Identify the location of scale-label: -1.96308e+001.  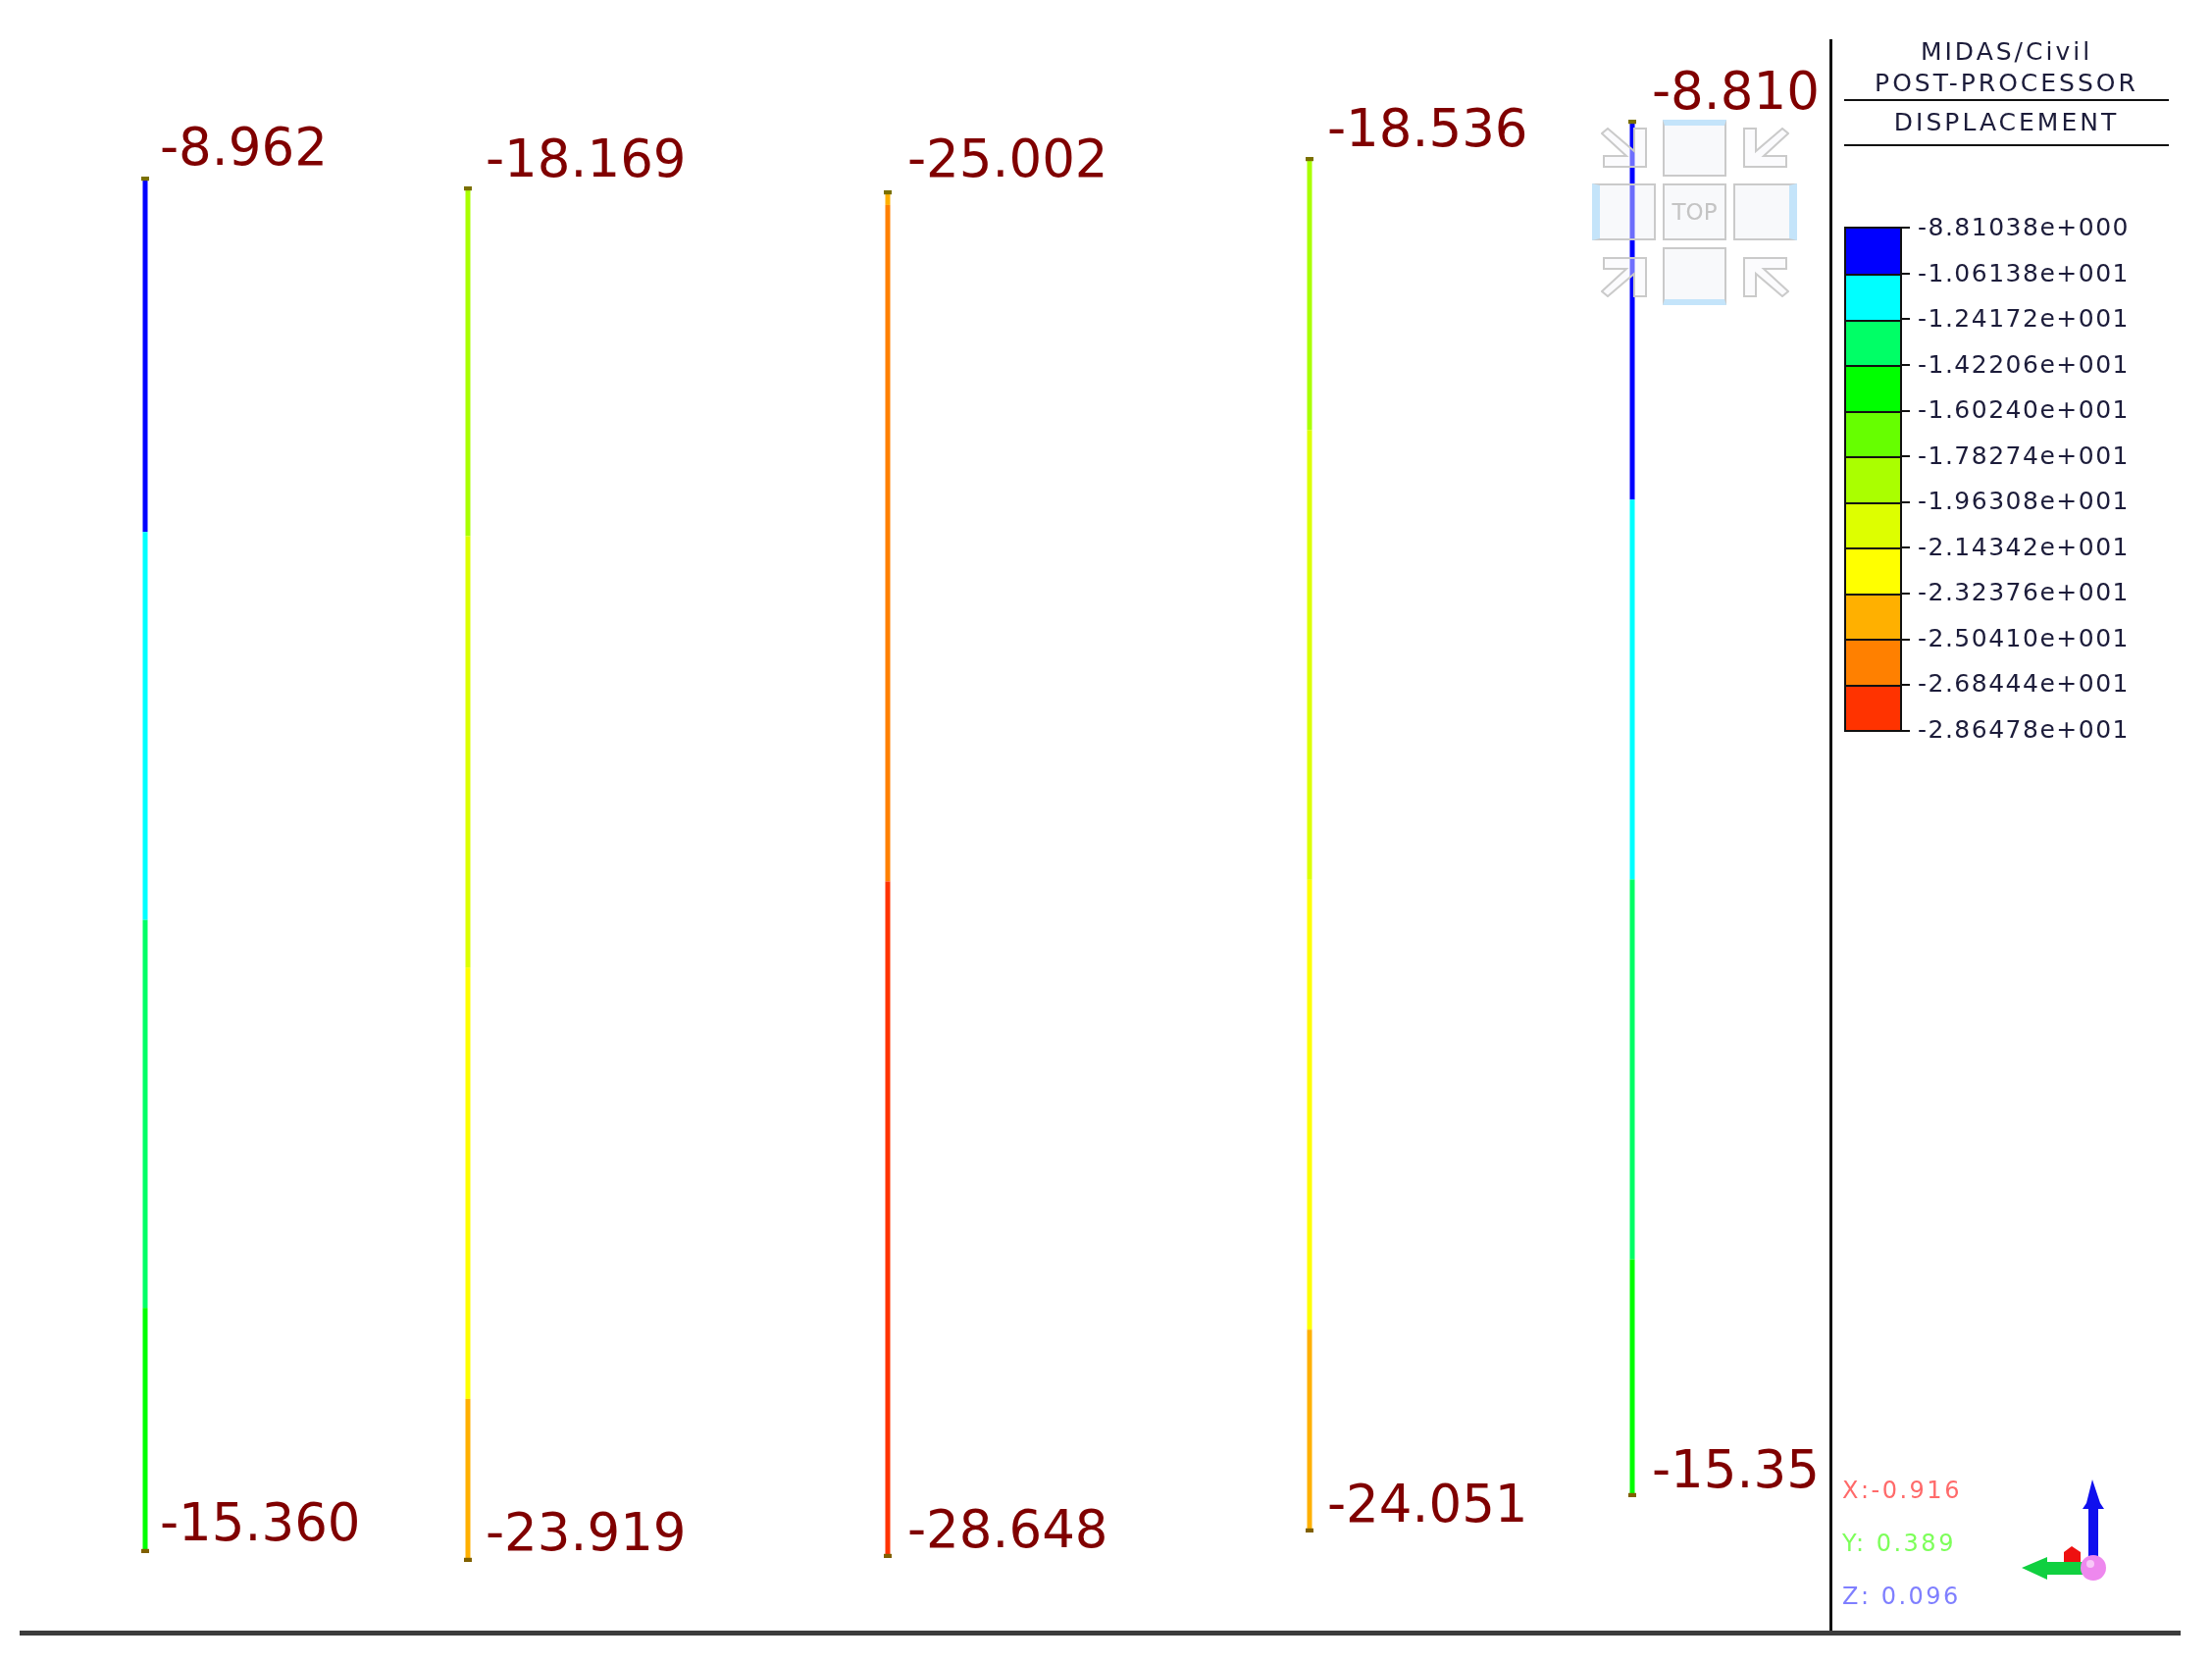
(2024, 501).